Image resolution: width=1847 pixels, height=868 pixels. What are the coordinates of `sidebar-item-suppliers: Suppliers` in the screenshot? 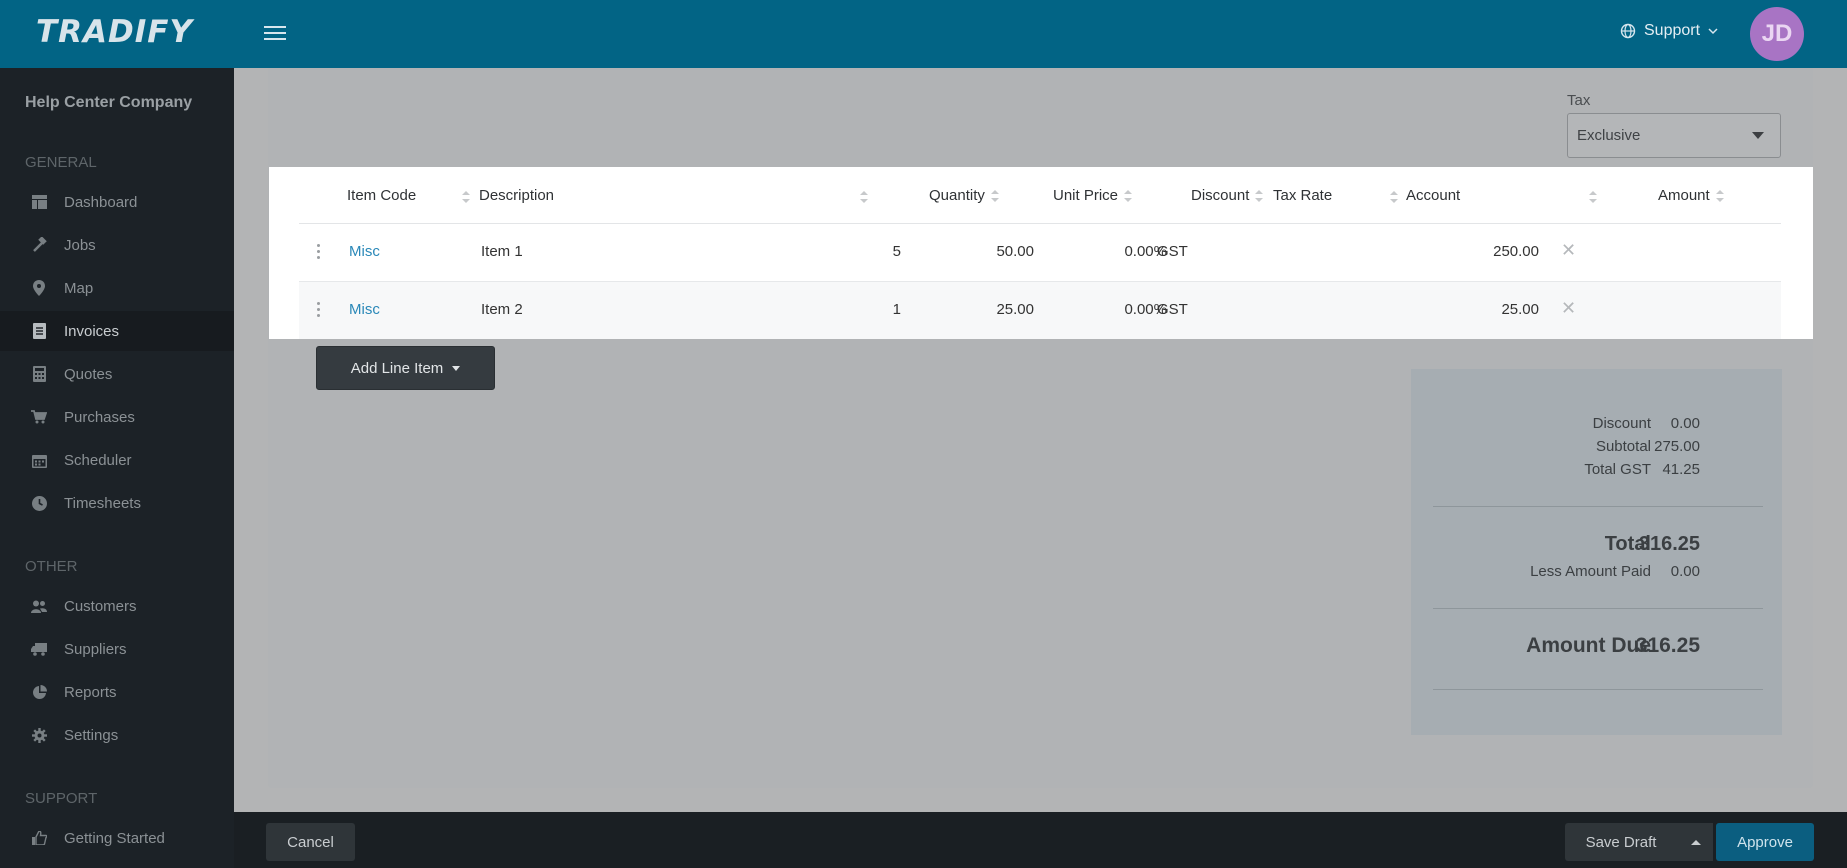 It's located at (117, 649).